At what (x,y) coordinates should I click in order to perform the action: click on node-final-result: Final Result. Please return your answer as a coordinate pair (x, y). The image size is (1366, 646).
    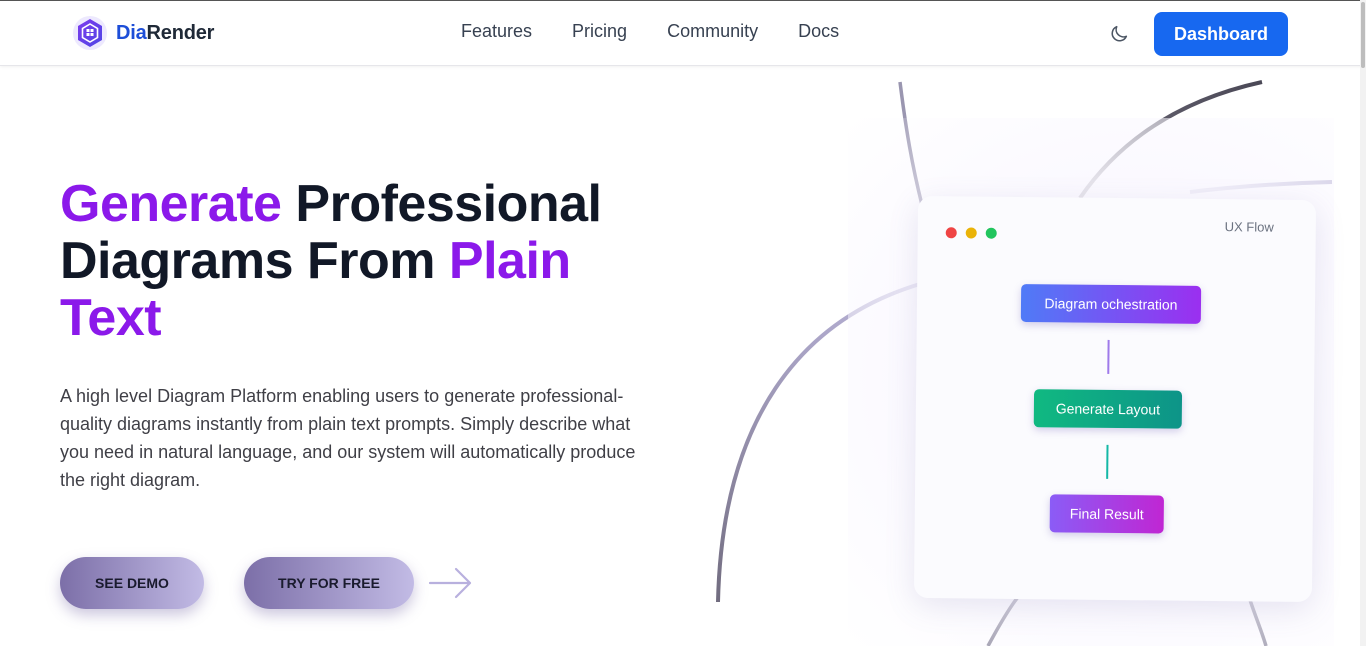
    Looking at the image, I should click on (1106, 514).